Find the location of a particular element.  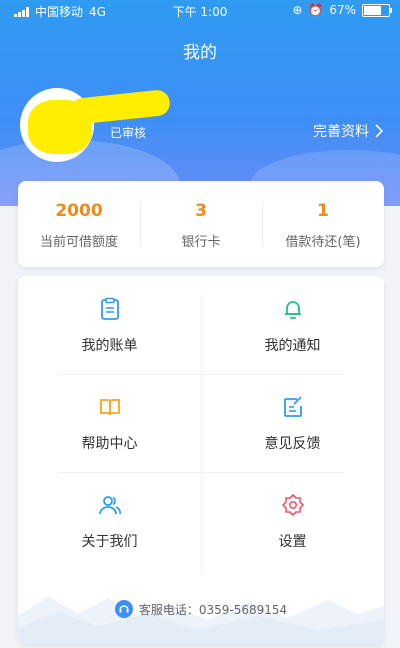

customer-service-phone: 客服电话：0359-5689154 is located at coordinates (201, 609).